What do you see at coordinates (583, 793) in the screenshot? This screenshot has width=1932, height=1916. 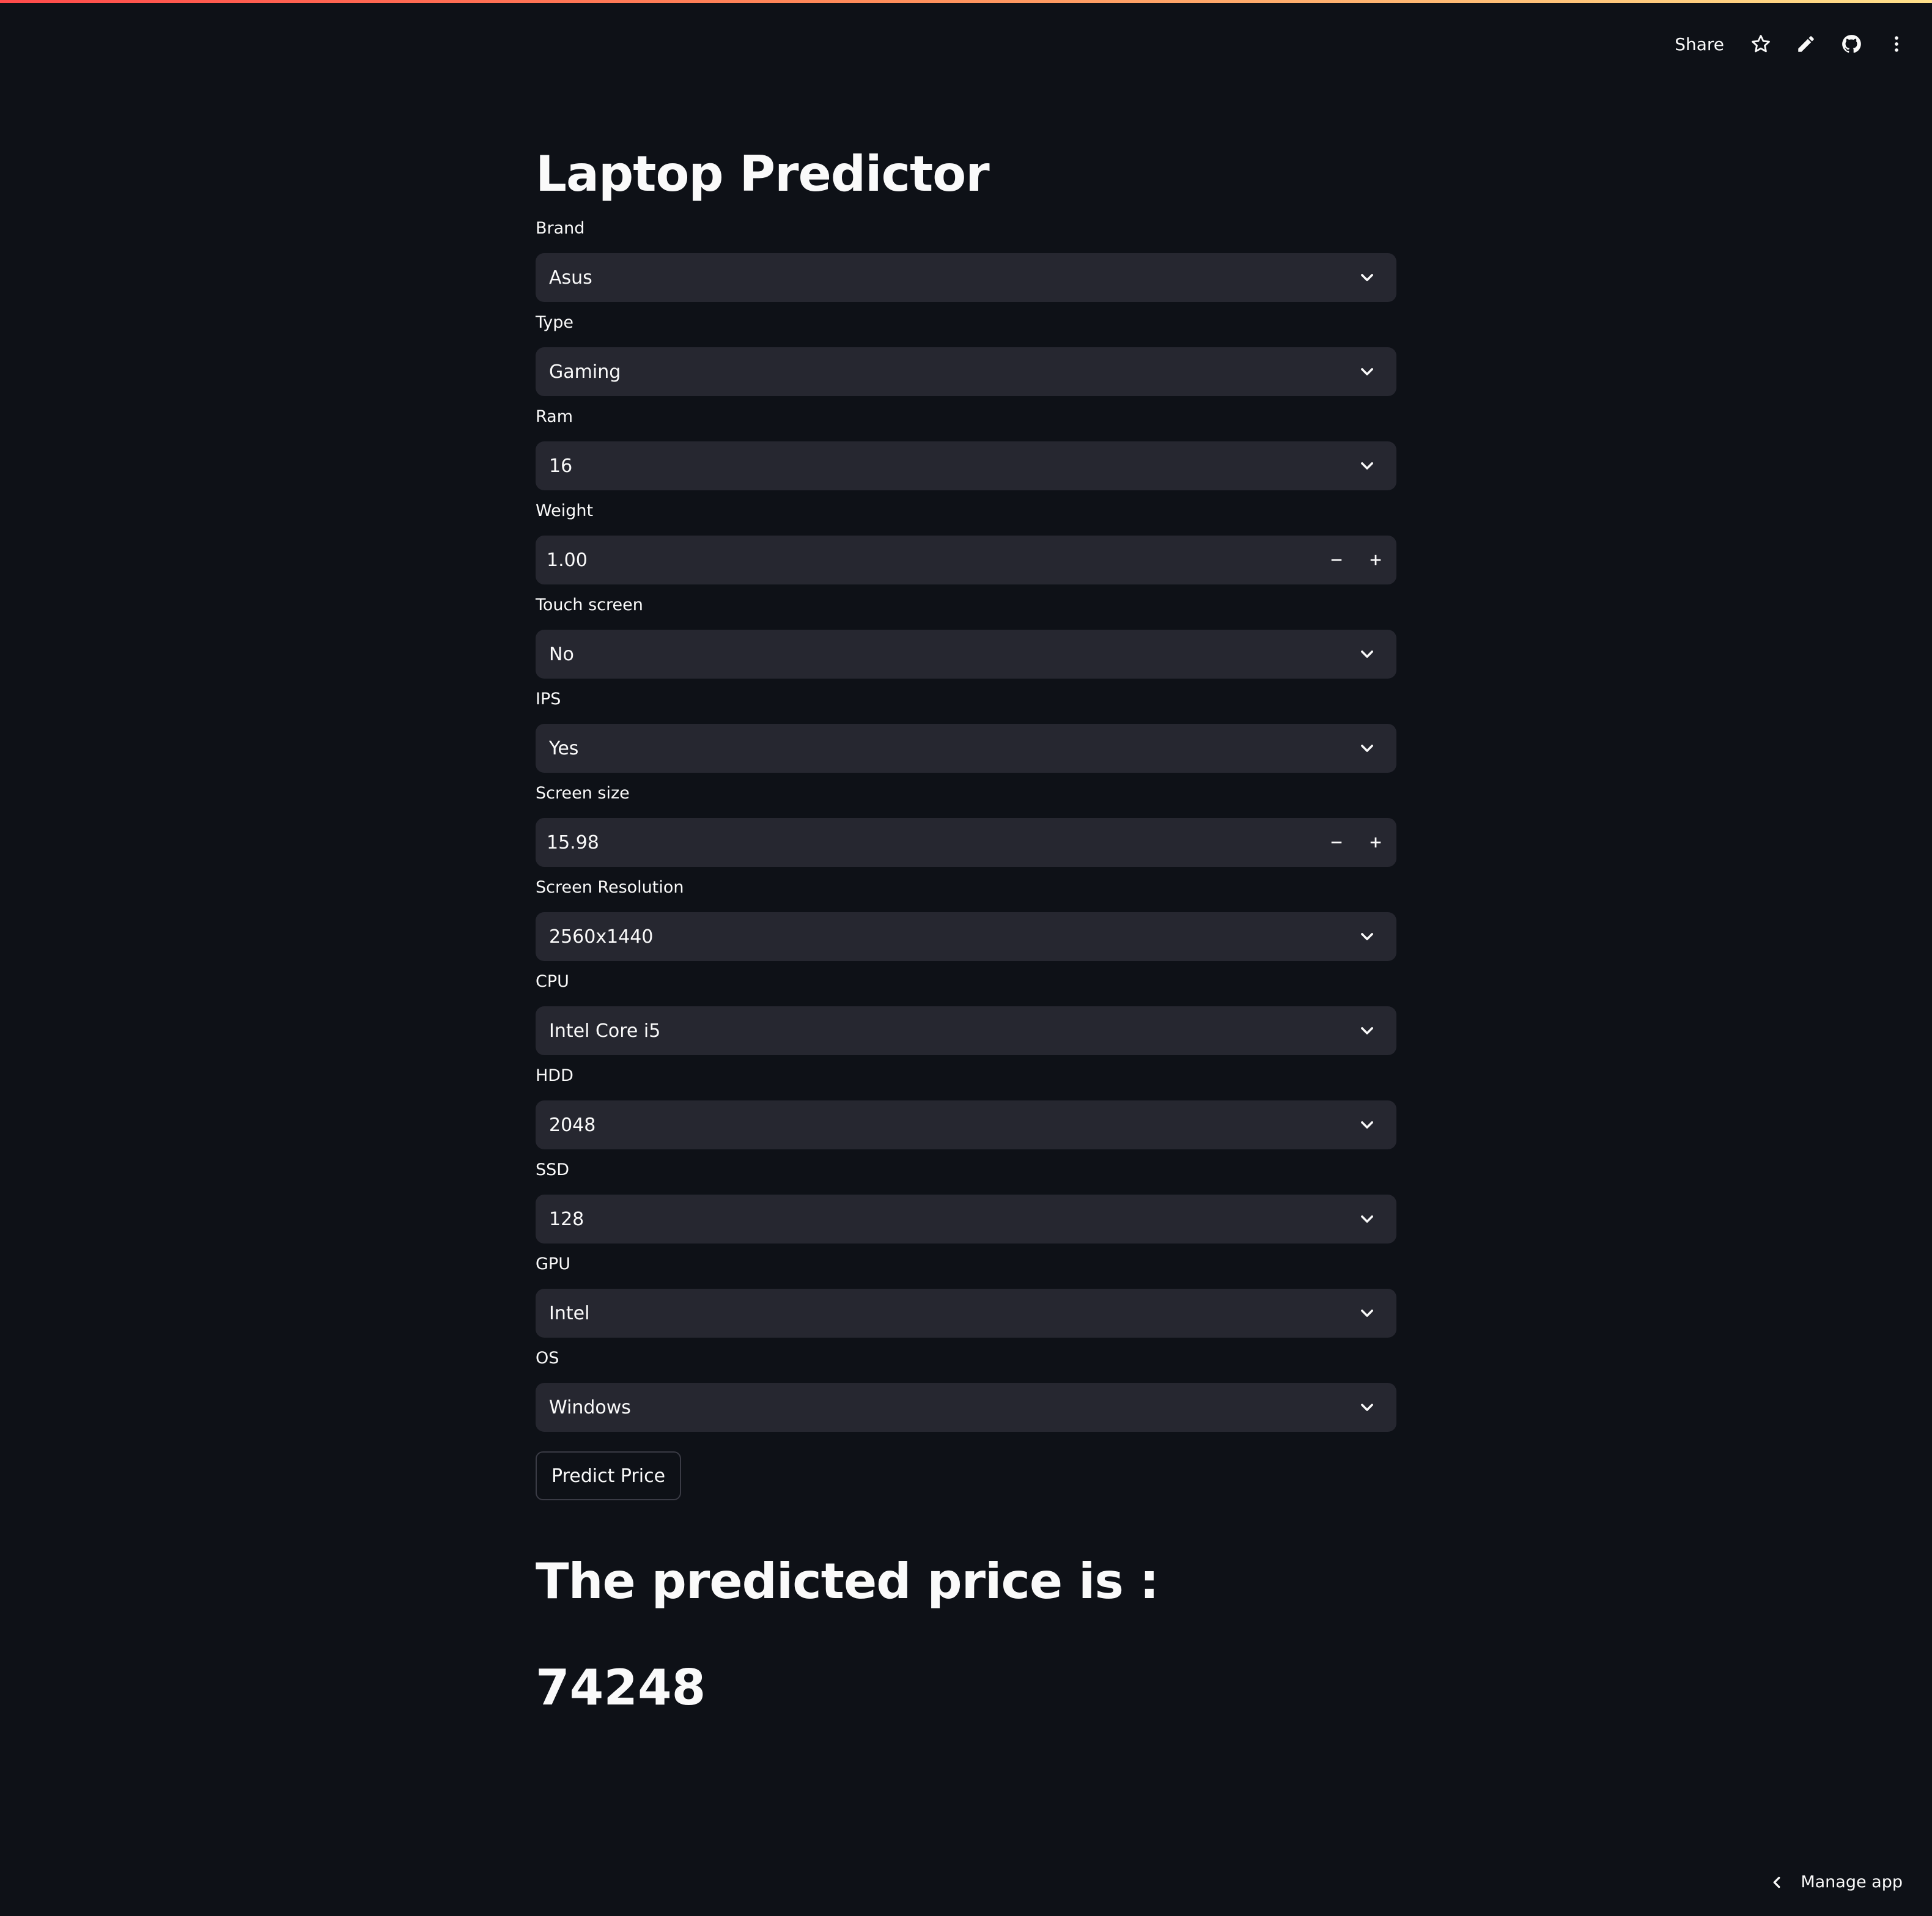 I see `screen-size-label: Screen size` at bounding box center [583, 793].